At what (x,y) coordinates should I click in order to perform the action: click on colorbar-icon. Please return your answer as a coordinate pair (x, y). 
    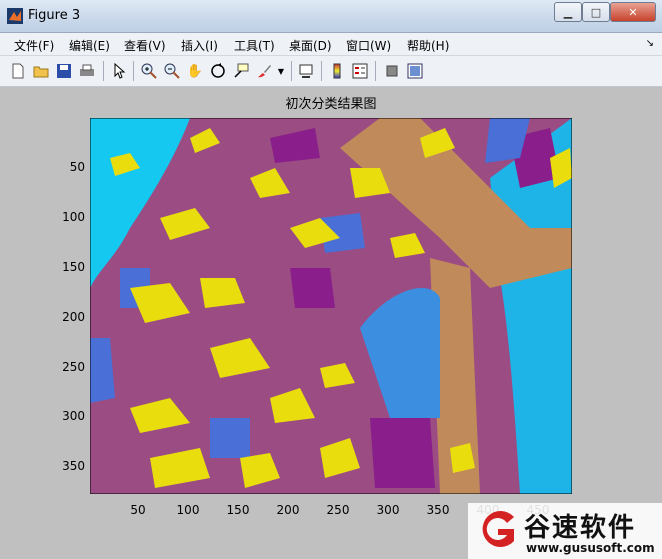
    Looking at the image, I should click on (337, 71).